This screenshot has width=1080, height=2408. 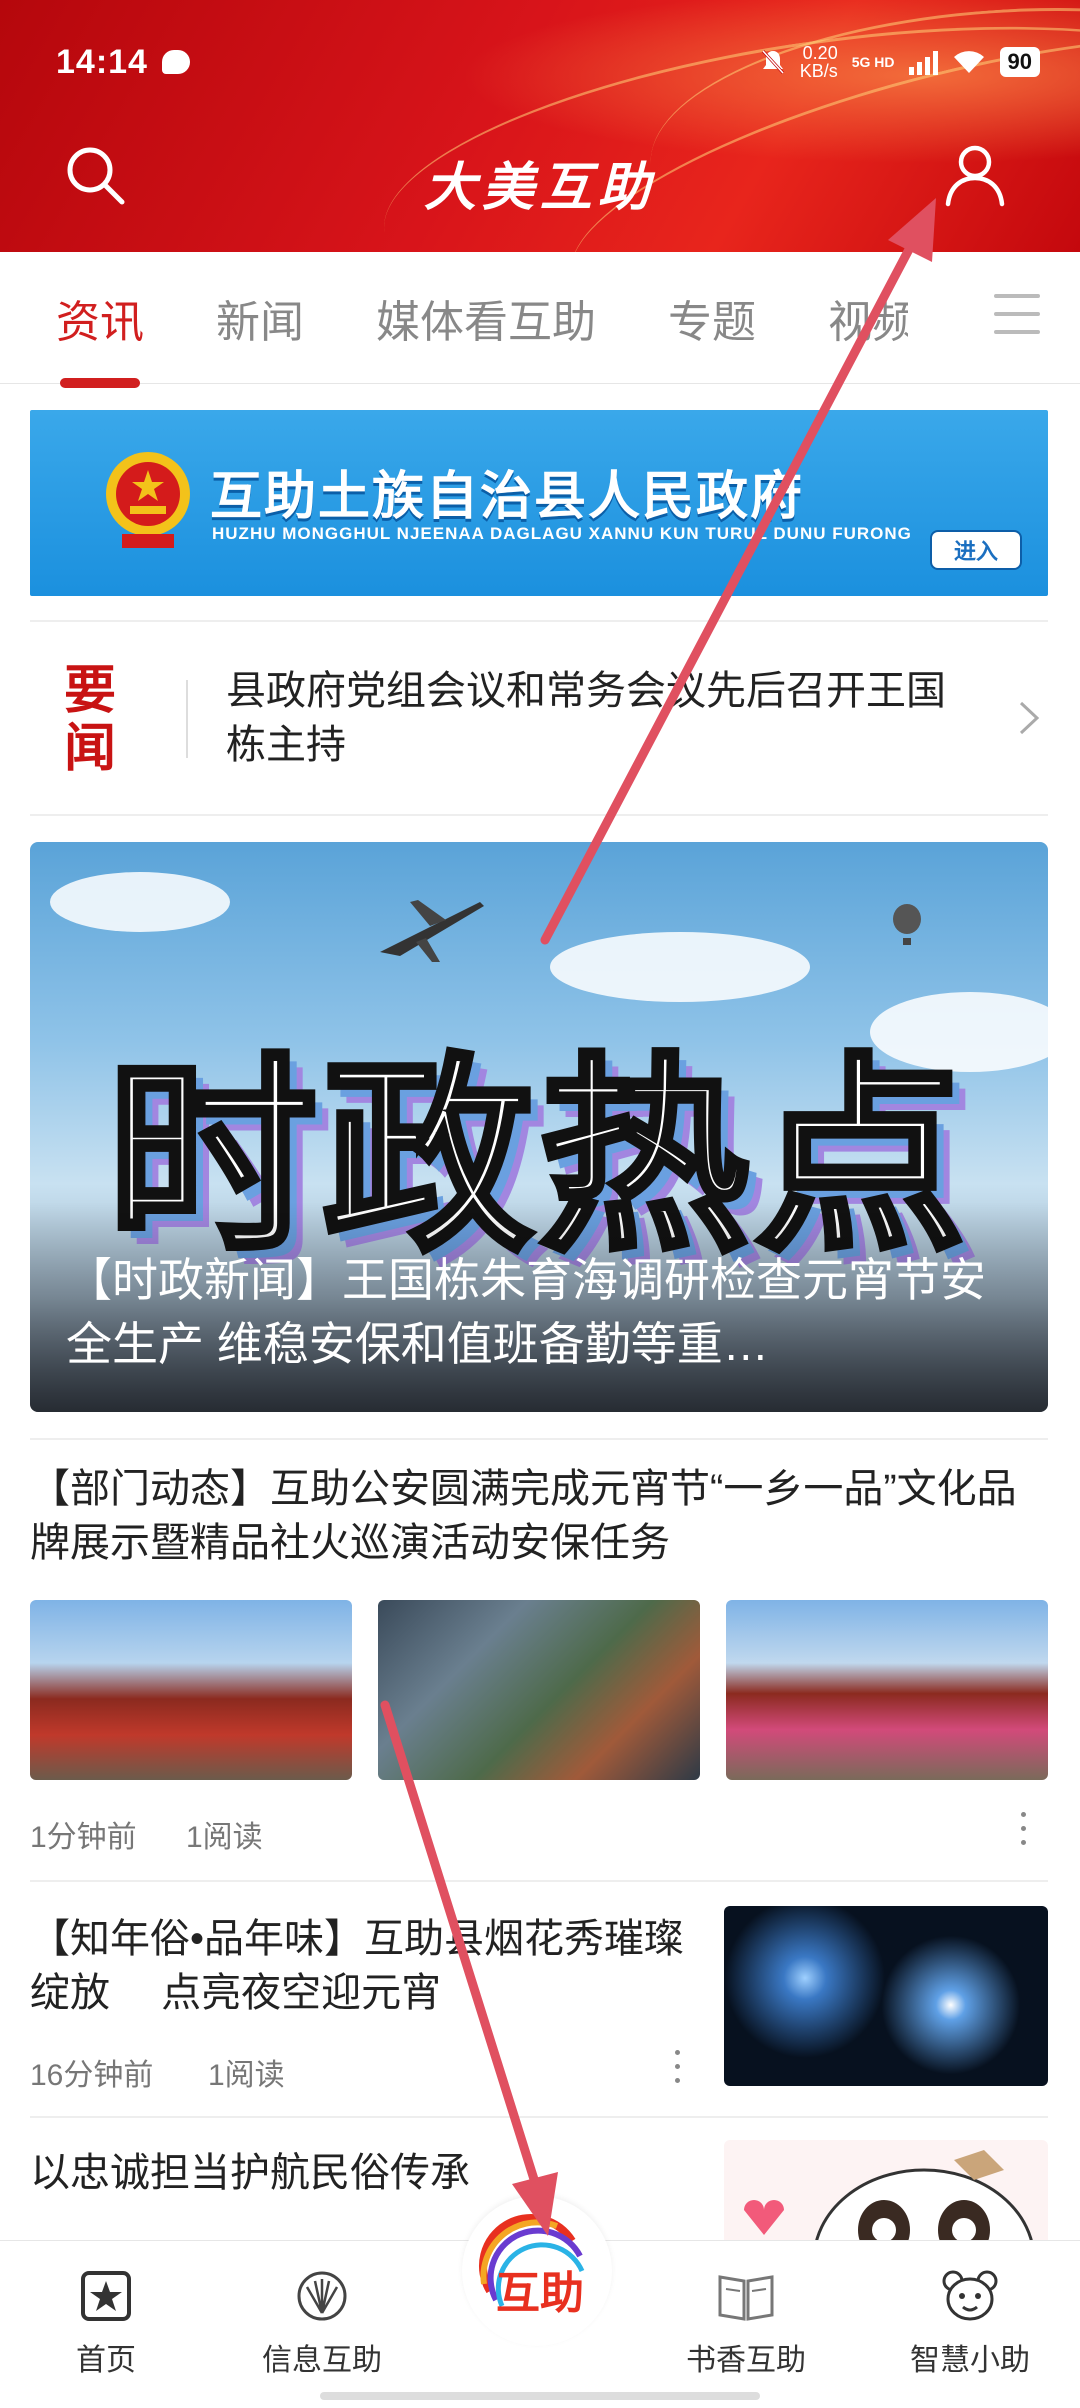 What do you see at coordinates (1029, 718) in the screenshot?
I see `chevron-right-icon` at bounding box center [1029, 718].